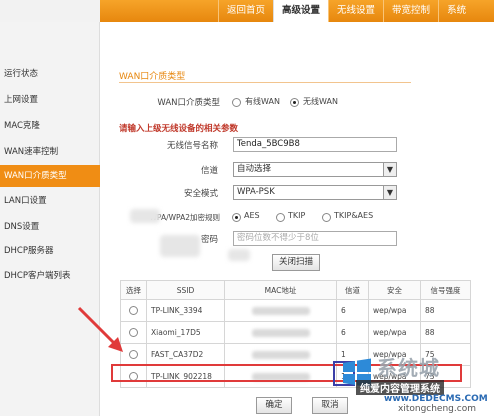 The height and width of the screenshot is (416, 494). What do you see at coordinates (50, 152) in the screenshot?
I see `sidebar-item-wan-speed: WAN速率控制` at bounding box center [50, 152].